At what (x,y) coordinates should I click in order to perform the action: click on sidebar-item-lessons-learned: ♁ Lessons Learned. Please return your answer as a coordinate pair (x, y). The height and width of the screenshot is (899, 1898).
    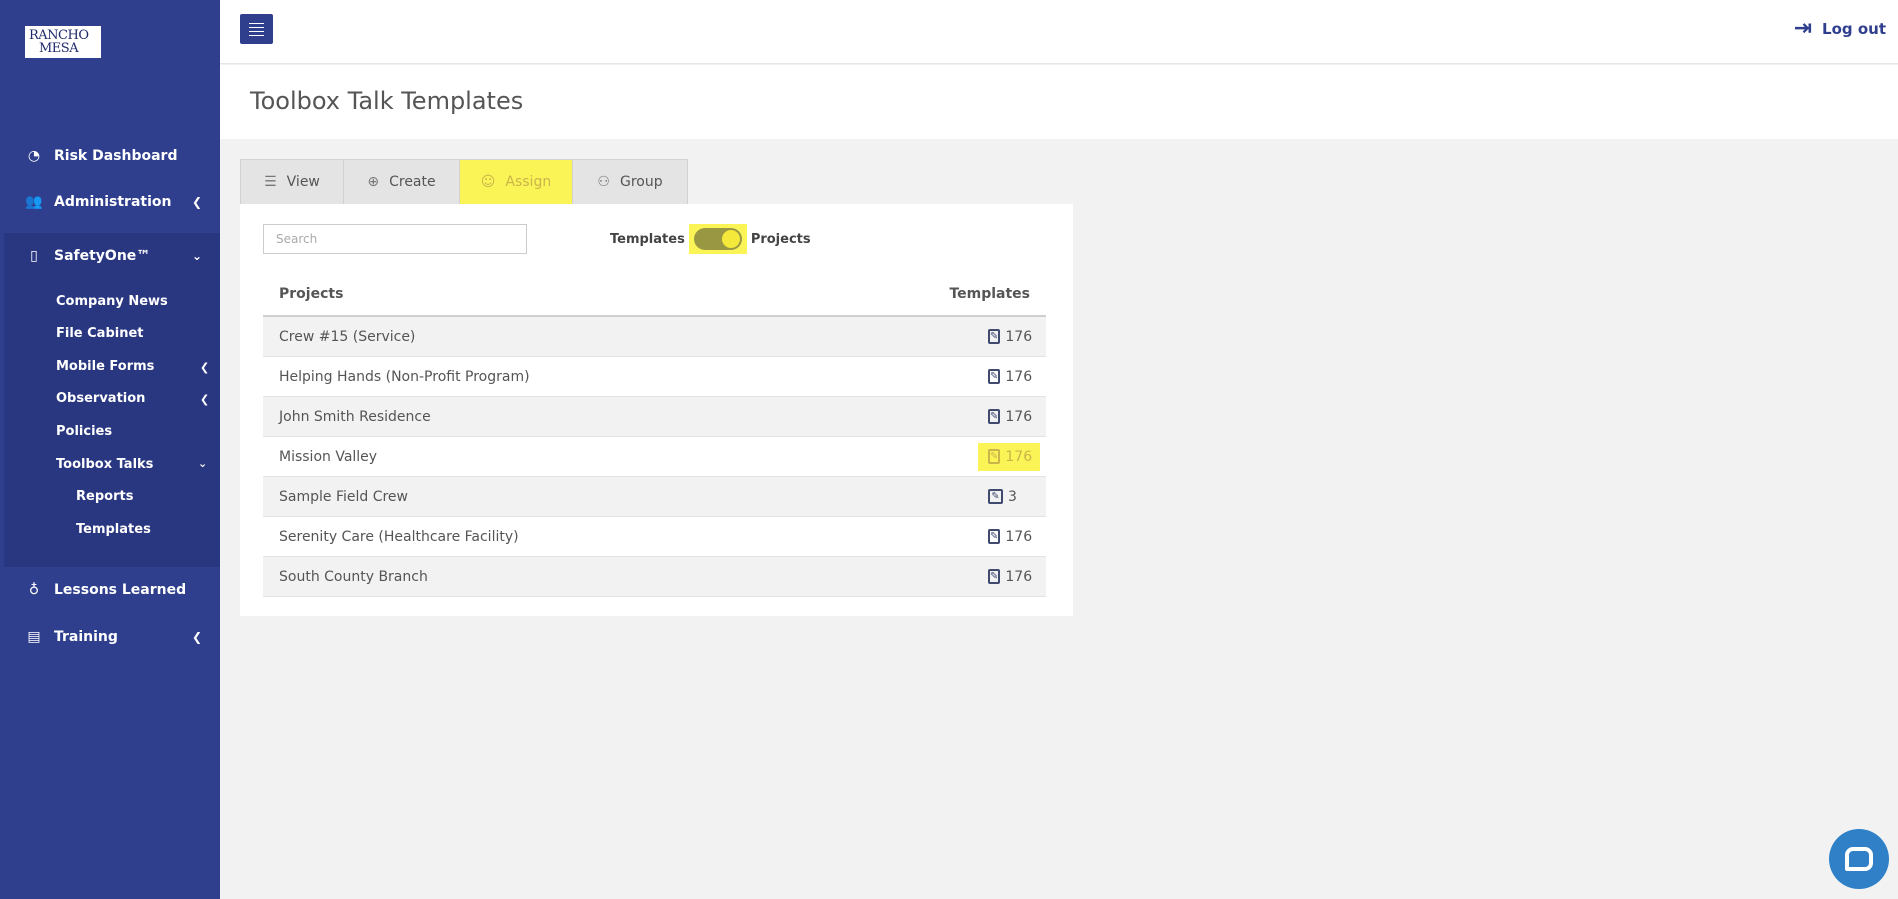
    Looking at the image, I should click on (110, 590).